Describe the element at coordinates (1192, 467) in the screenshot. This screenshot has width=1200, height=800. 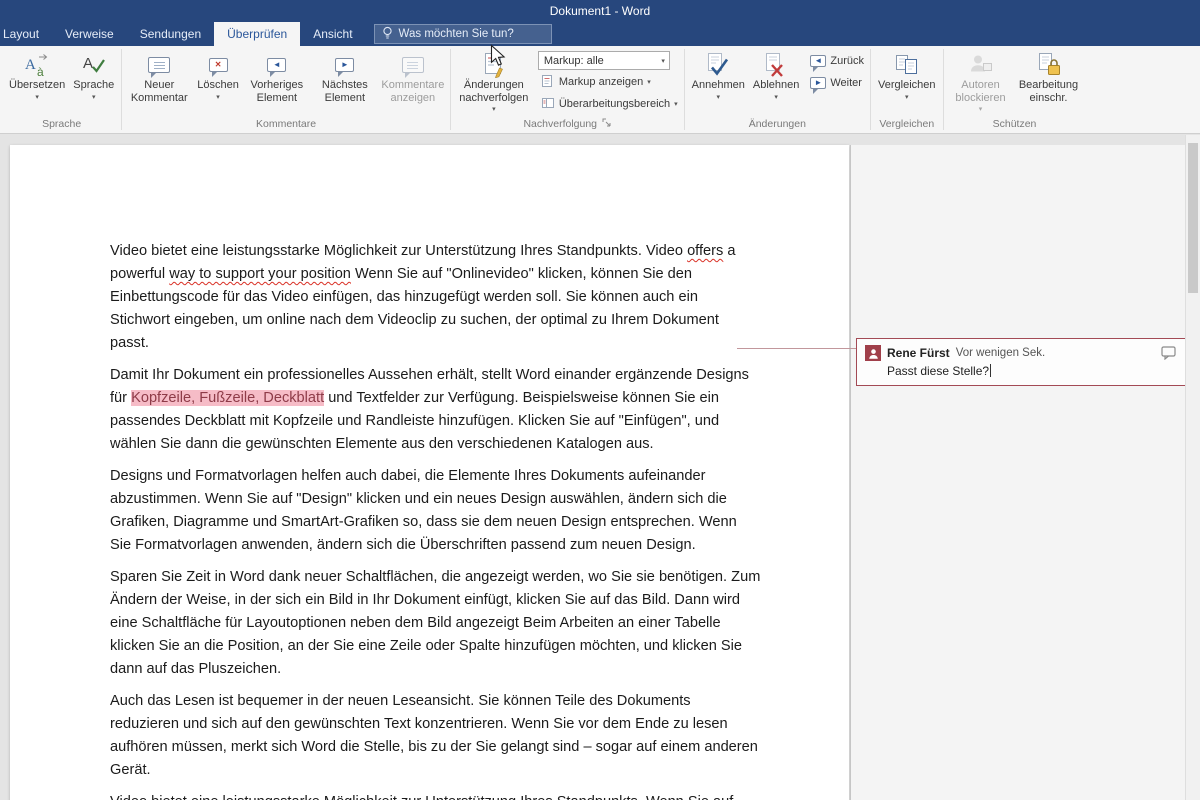
I see `vertical-scrollbar` at that location.